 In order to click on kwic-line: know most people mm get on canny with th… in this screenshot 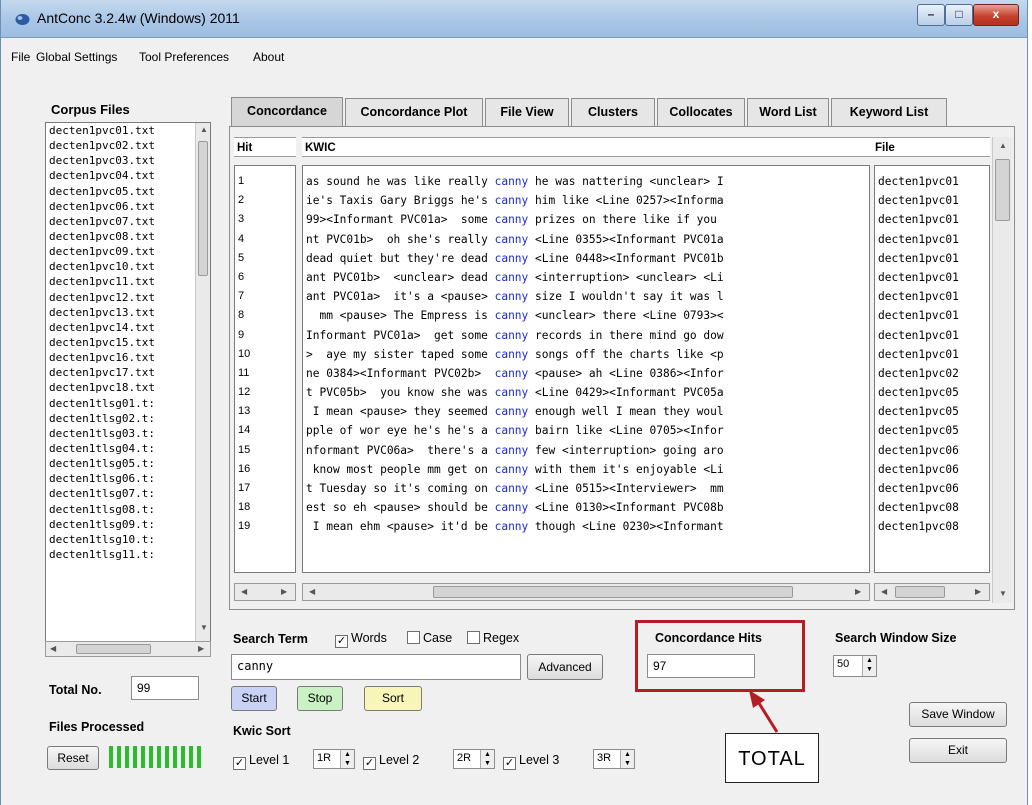, I will do `click(586, 469)`.